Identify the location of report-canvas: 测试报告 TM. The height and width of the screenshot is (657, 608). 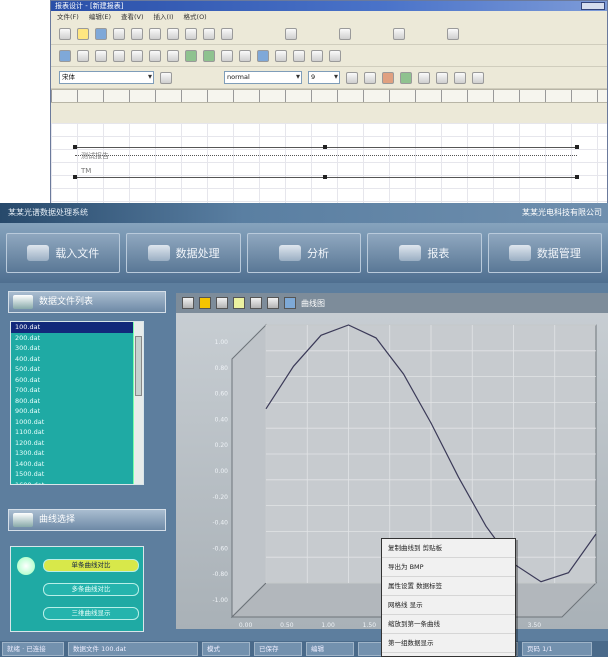
(329, 164).